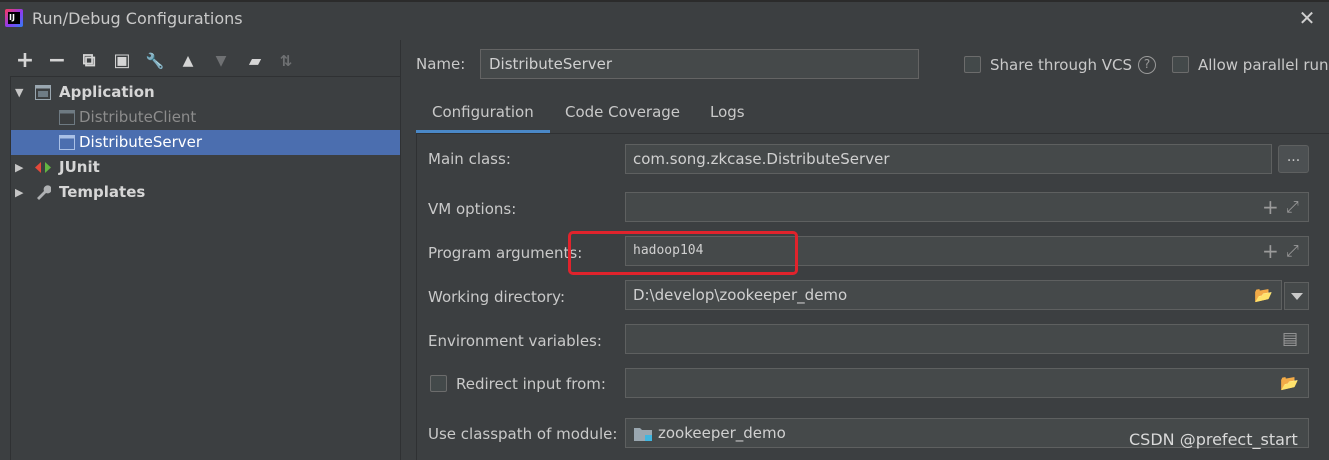 This screenshot has width=1329, height=460. Describe the element at coordinates (483, 113) in the screenshot. I see `tab-configuration: Configuration` at that location.